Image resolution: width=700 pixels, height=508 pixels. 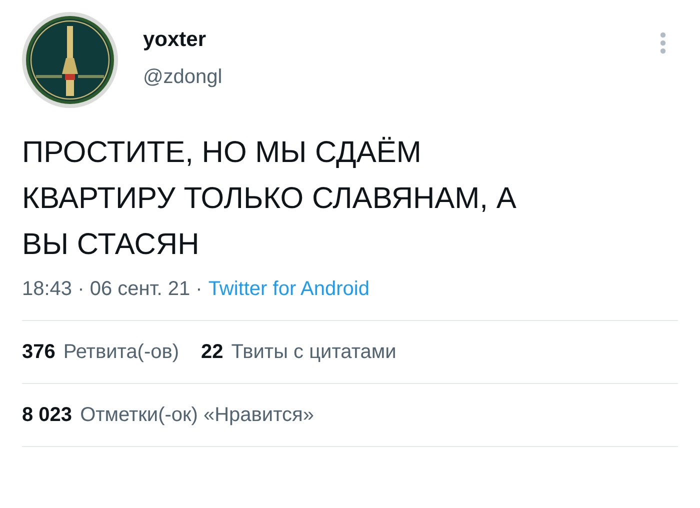 I want to click on stat-count: 22, so click(x=212, y=352).